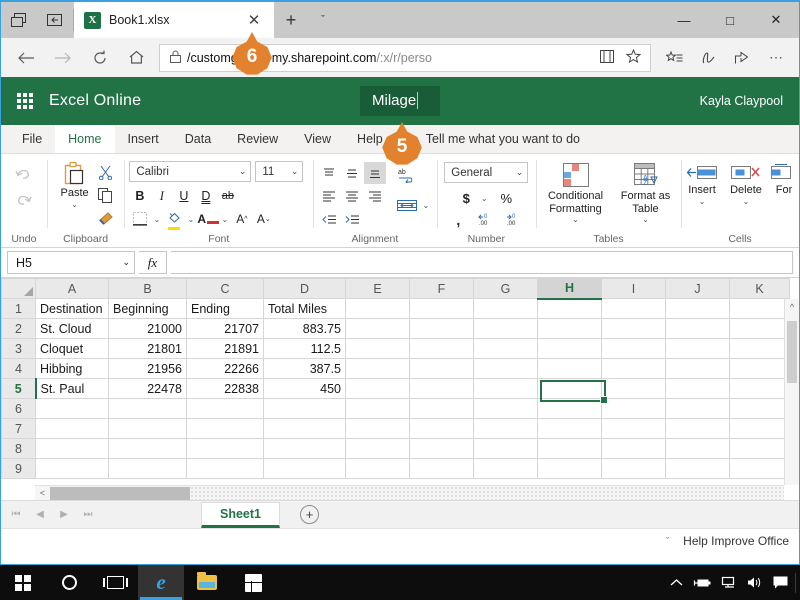  Describe the element at coordinates (792, 352) in the screenshot. I see `vertical-scroll-thumb` at that location.